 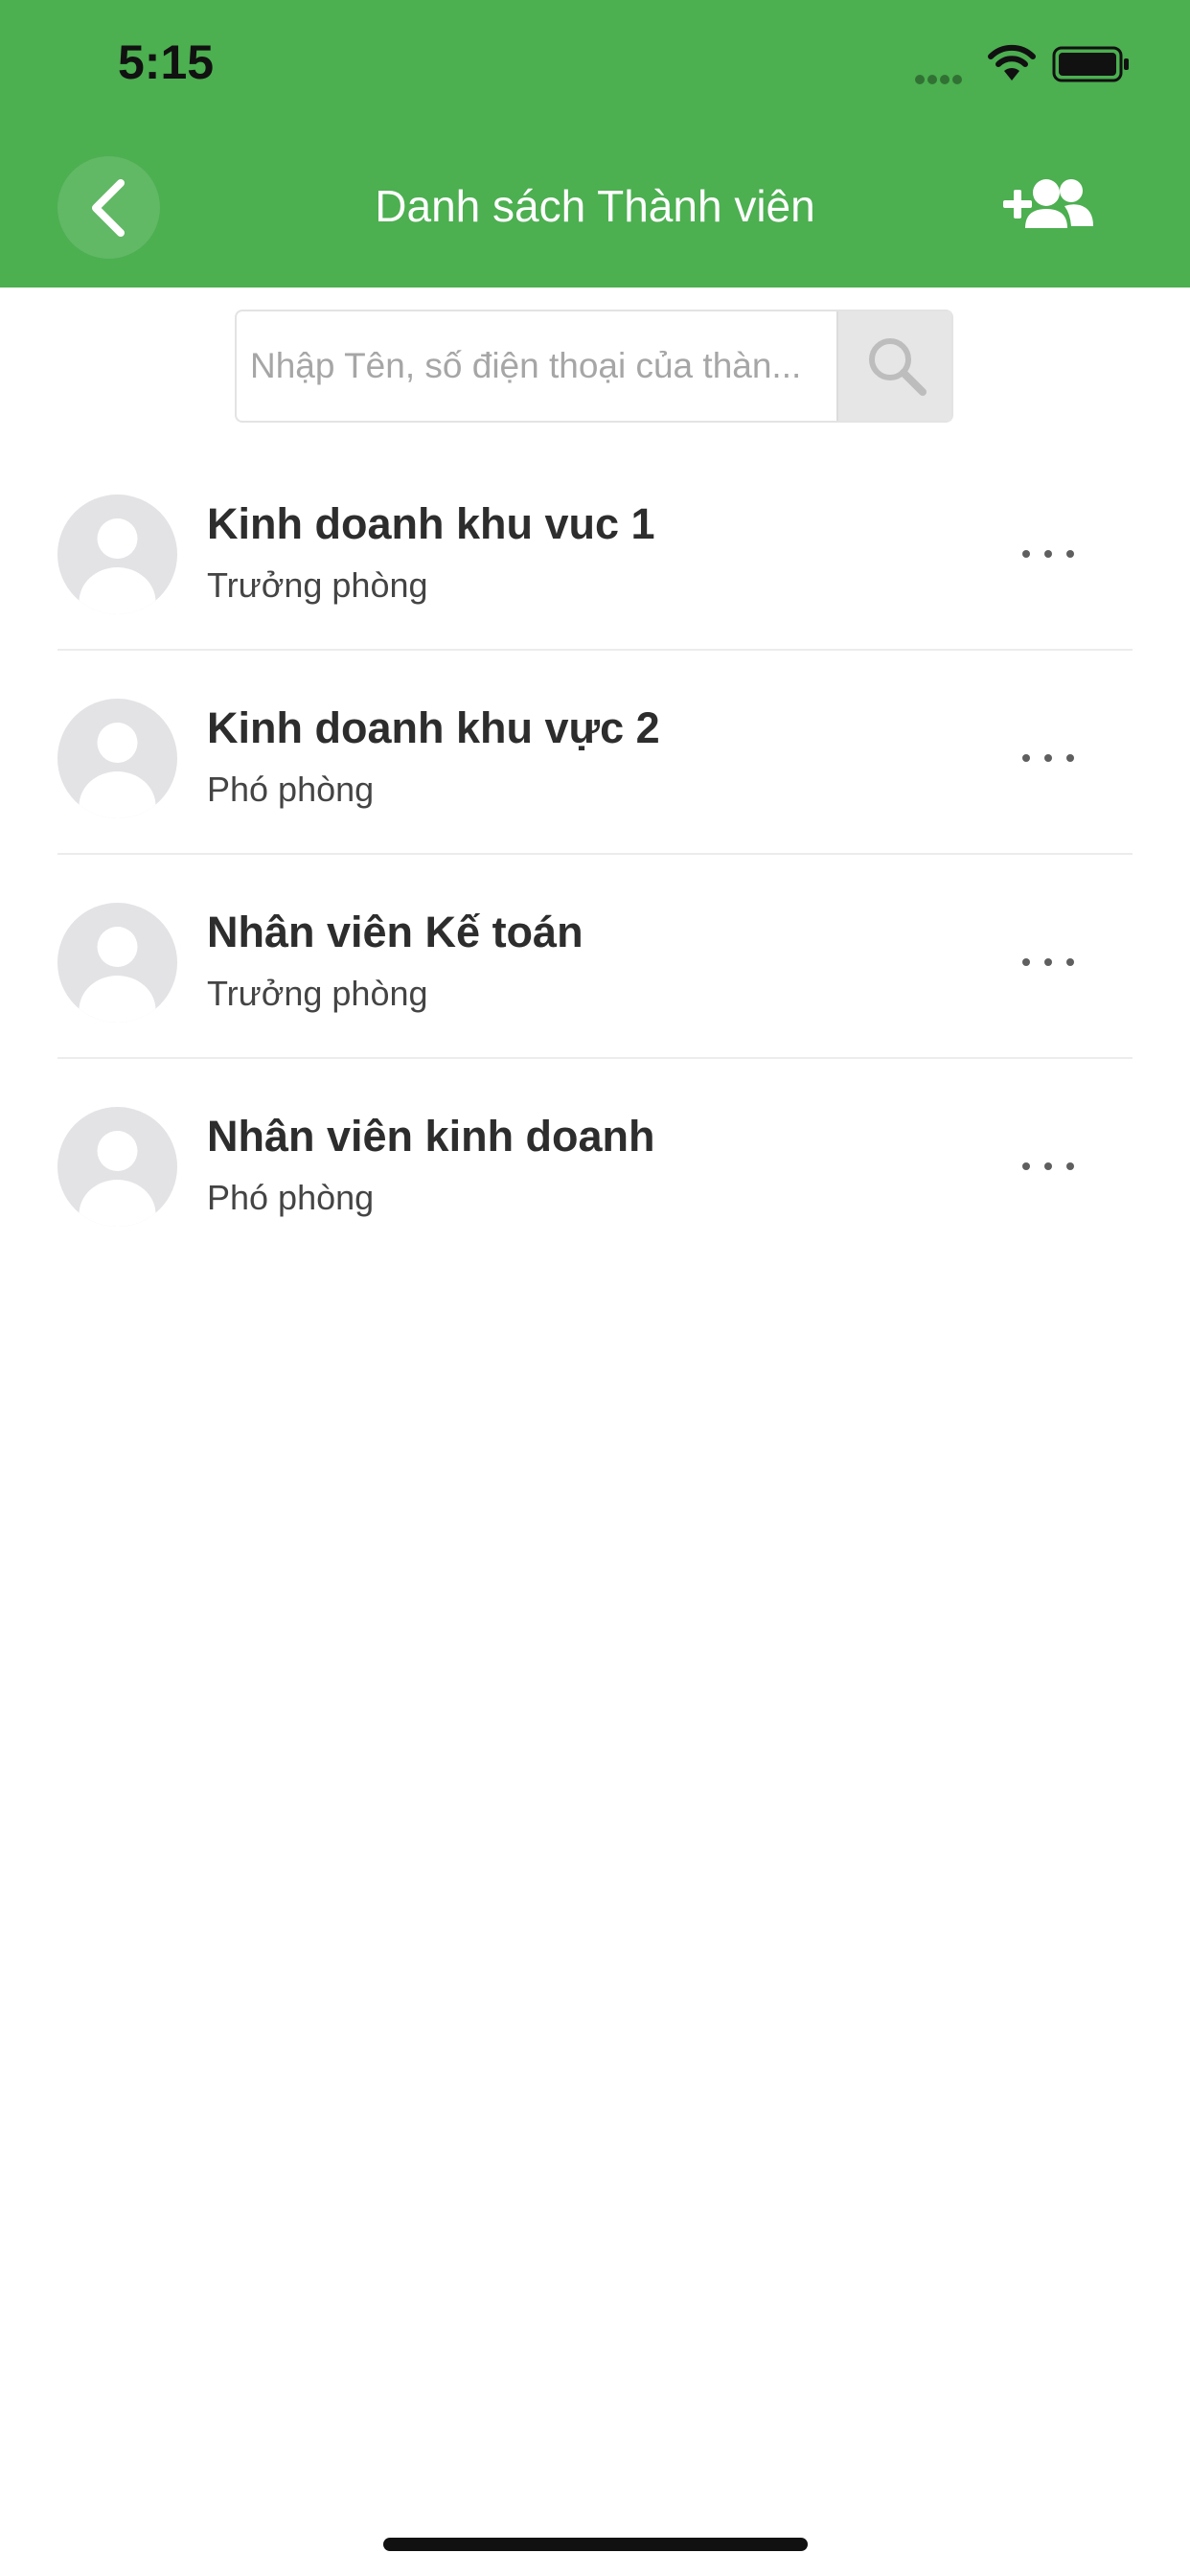 What do you see at coordinates (537, 366) in the screenshot?
I see `search-input` at bounding box center [537, 366].